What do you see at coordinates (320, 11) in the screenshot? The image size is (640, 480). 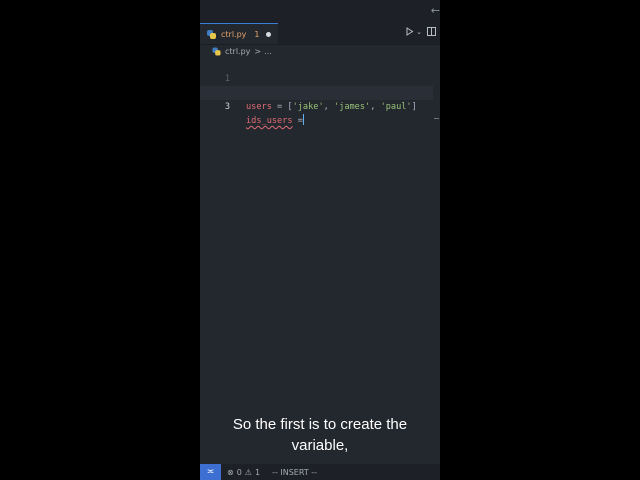 I see `title-strip: ←` at bounding box center [320, 11].